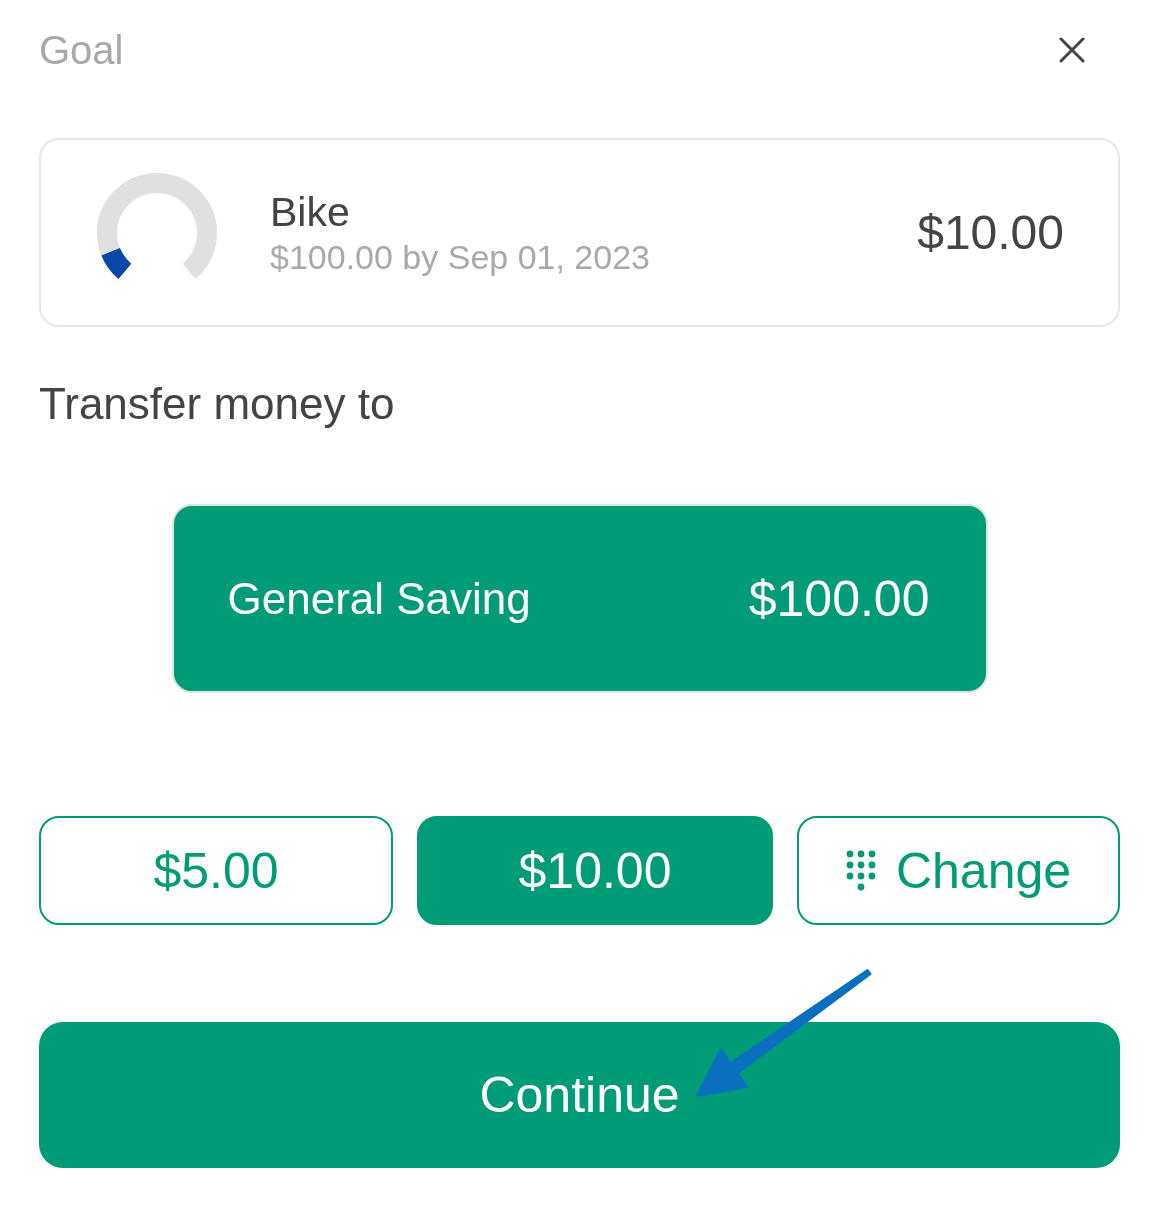  I want to click on account-name: General Saving, so click(379, 598).